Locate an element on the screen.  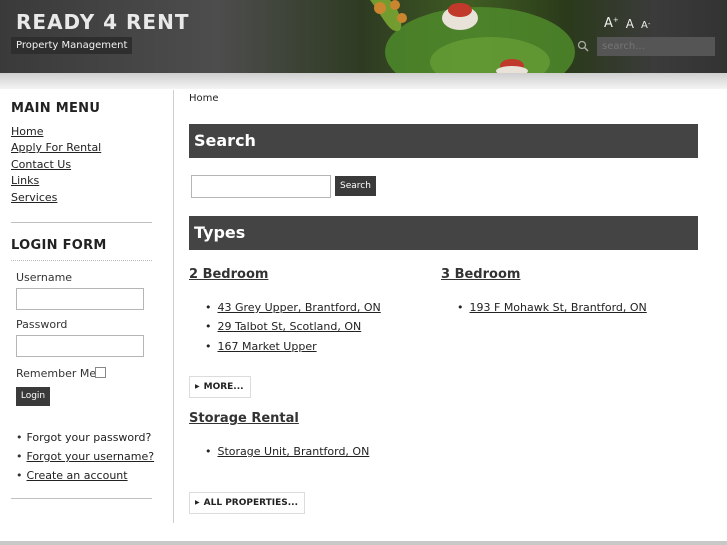
category-3-bedroom: 3 Bedroom is located at coordinates (480, 274).